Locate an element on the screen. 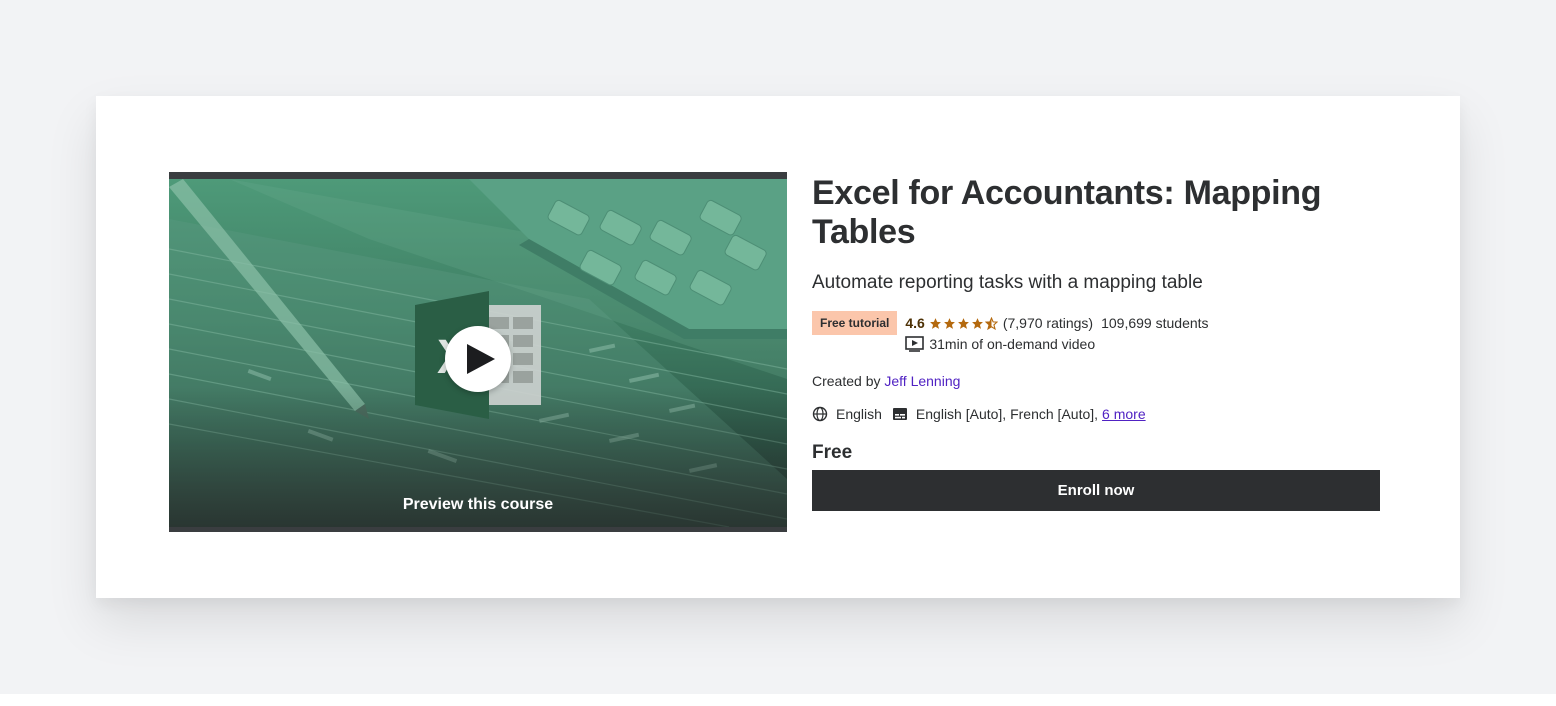 The height and width of the screenshot is (706, 1556). preview-course-label: Preview this course is located at coordinates (478, 504).